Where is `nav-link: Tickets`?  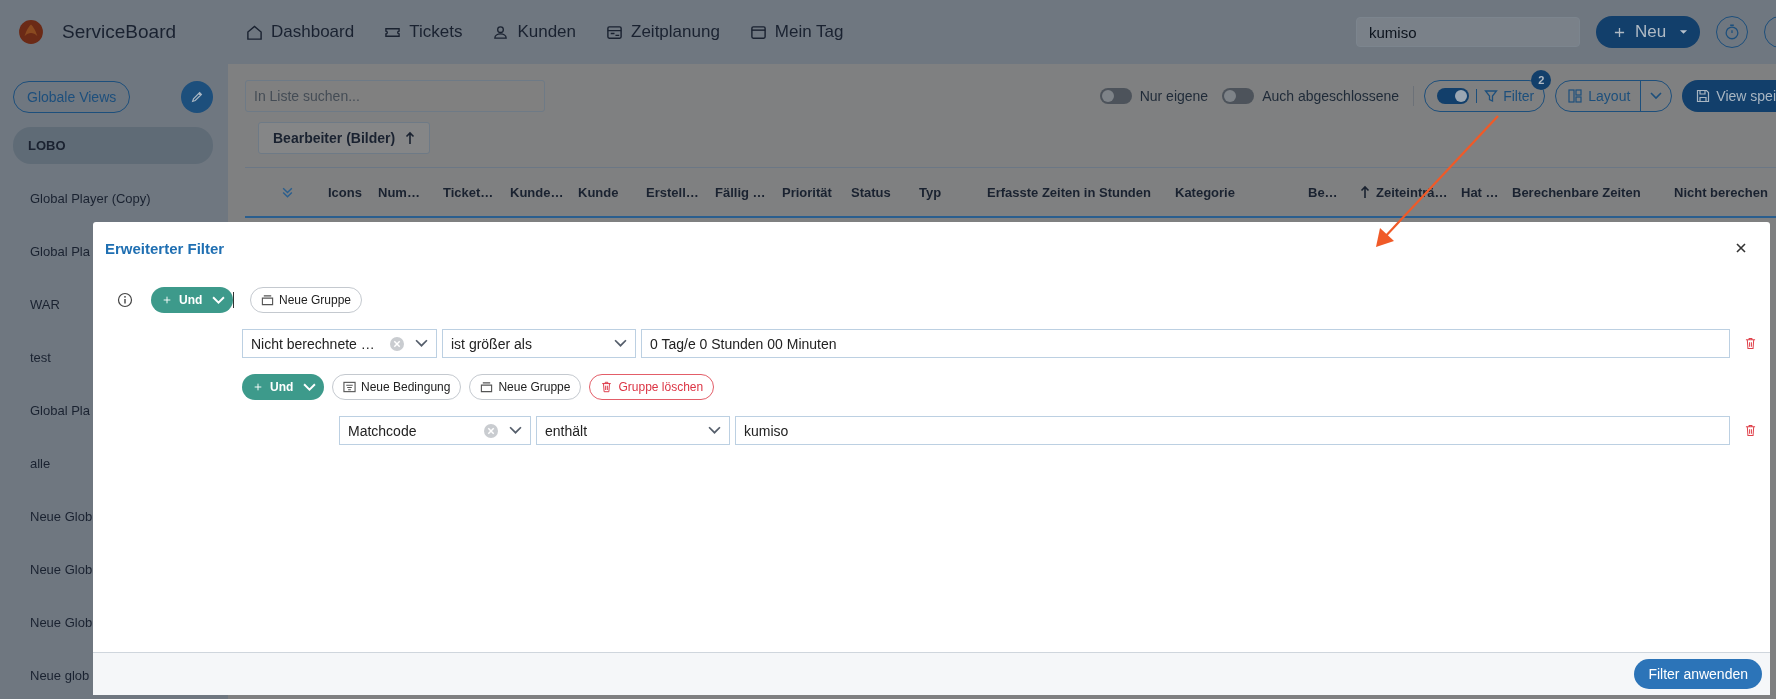 nav-link: Tickets is located at coordinates (423, 32).